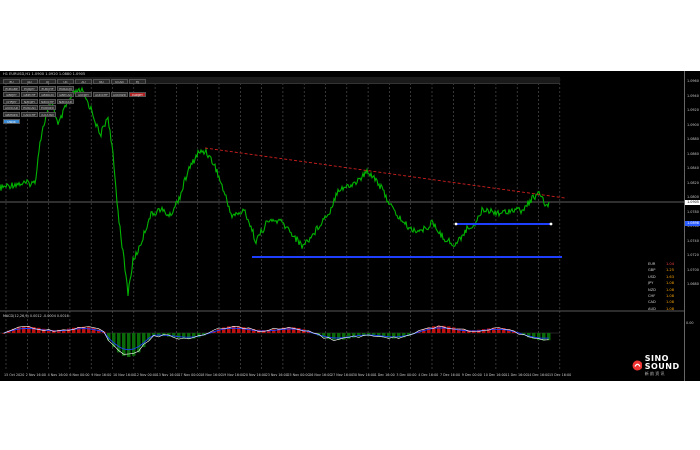 The image size is (700, 450). What do you see at coordinates (35, 375) in the screenshot?
I see `time-tick: 2 Nov 16:00` at bounding box center [35, 375].